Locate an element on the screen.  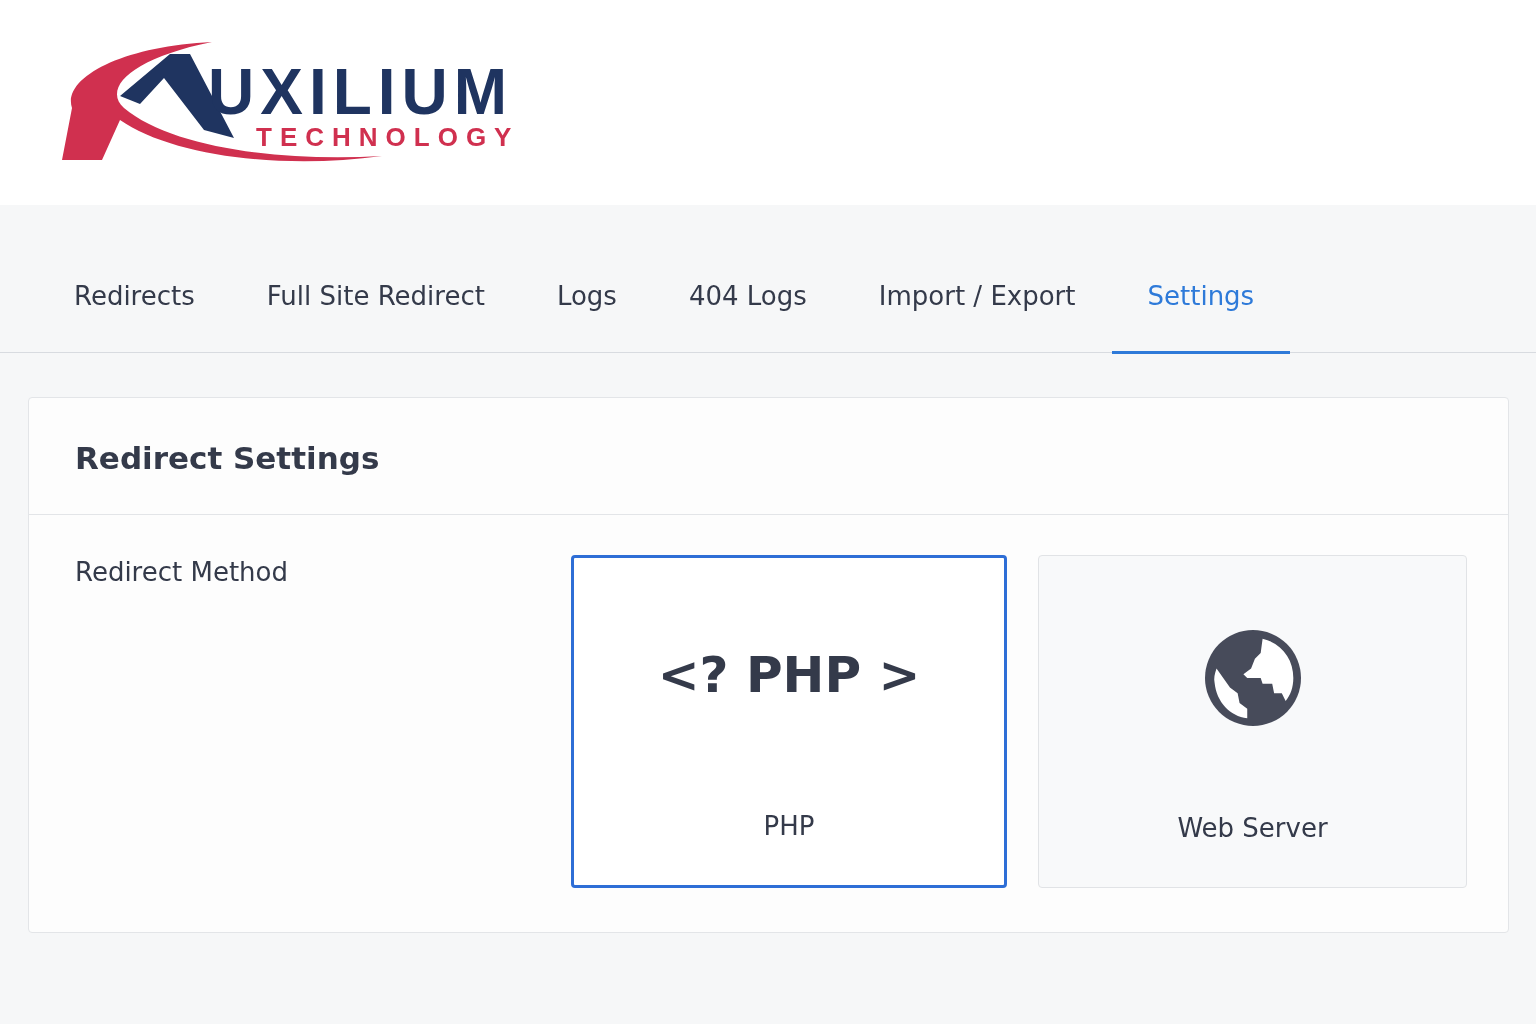
nav-tab: Redirects is located at coordinates (134, 302).